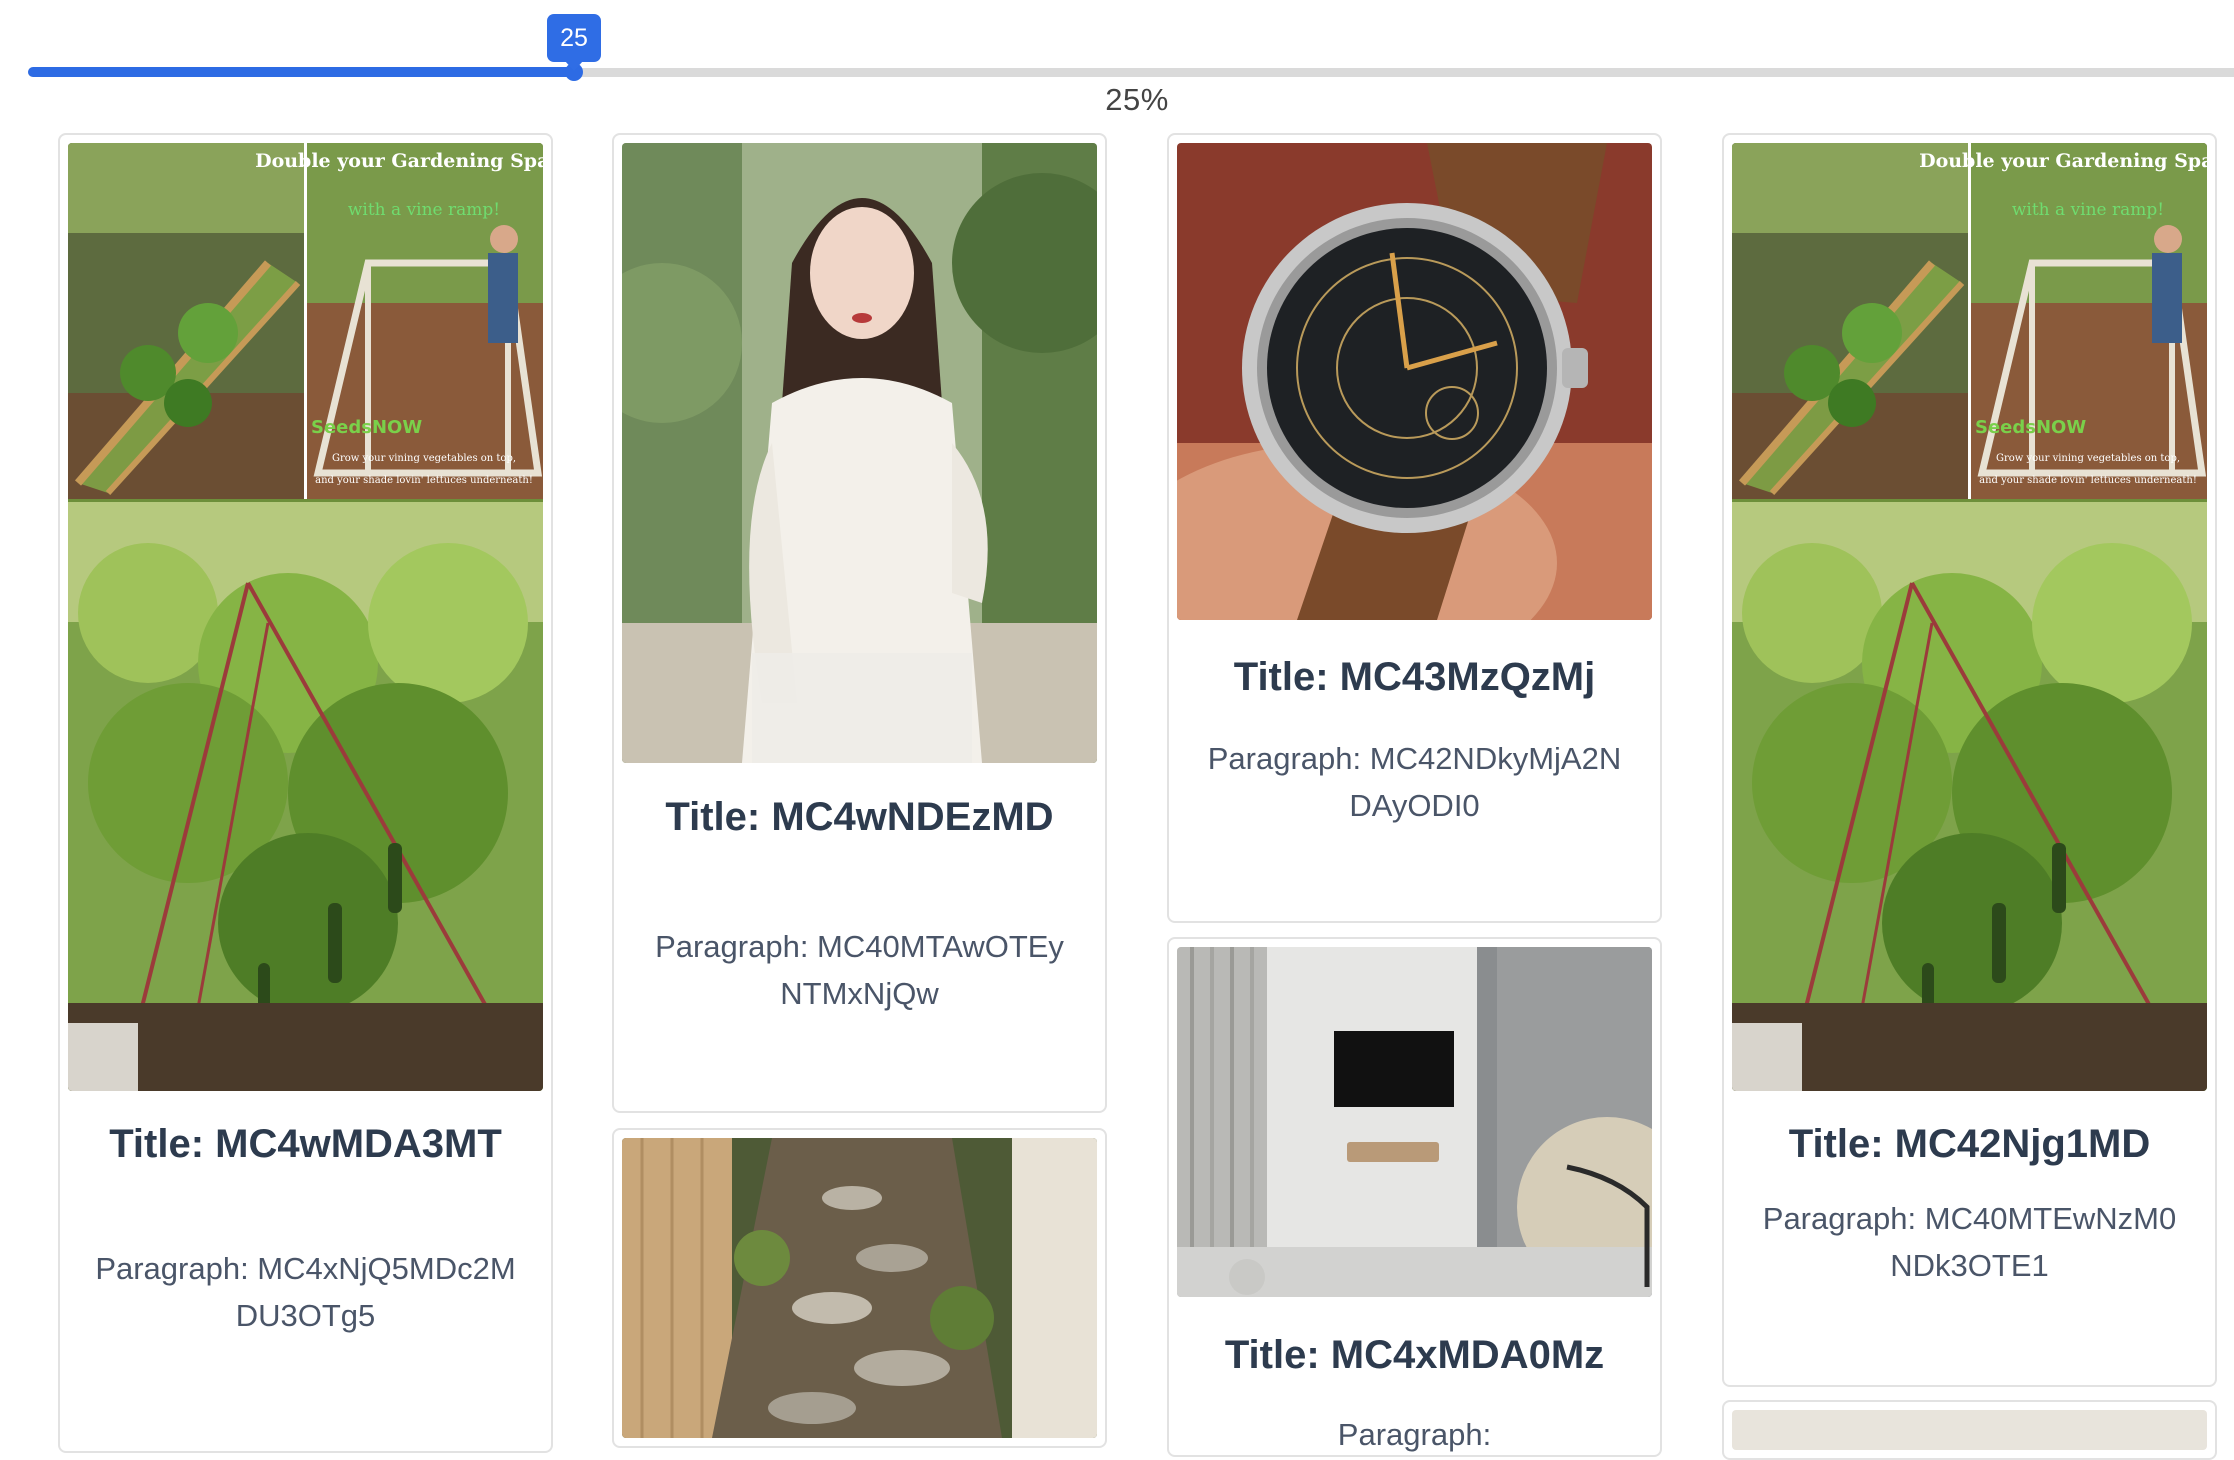 Image resolution: width=2234 pixels, height=1460 pixels. I want to click on slider-fill, so click(301, 72).